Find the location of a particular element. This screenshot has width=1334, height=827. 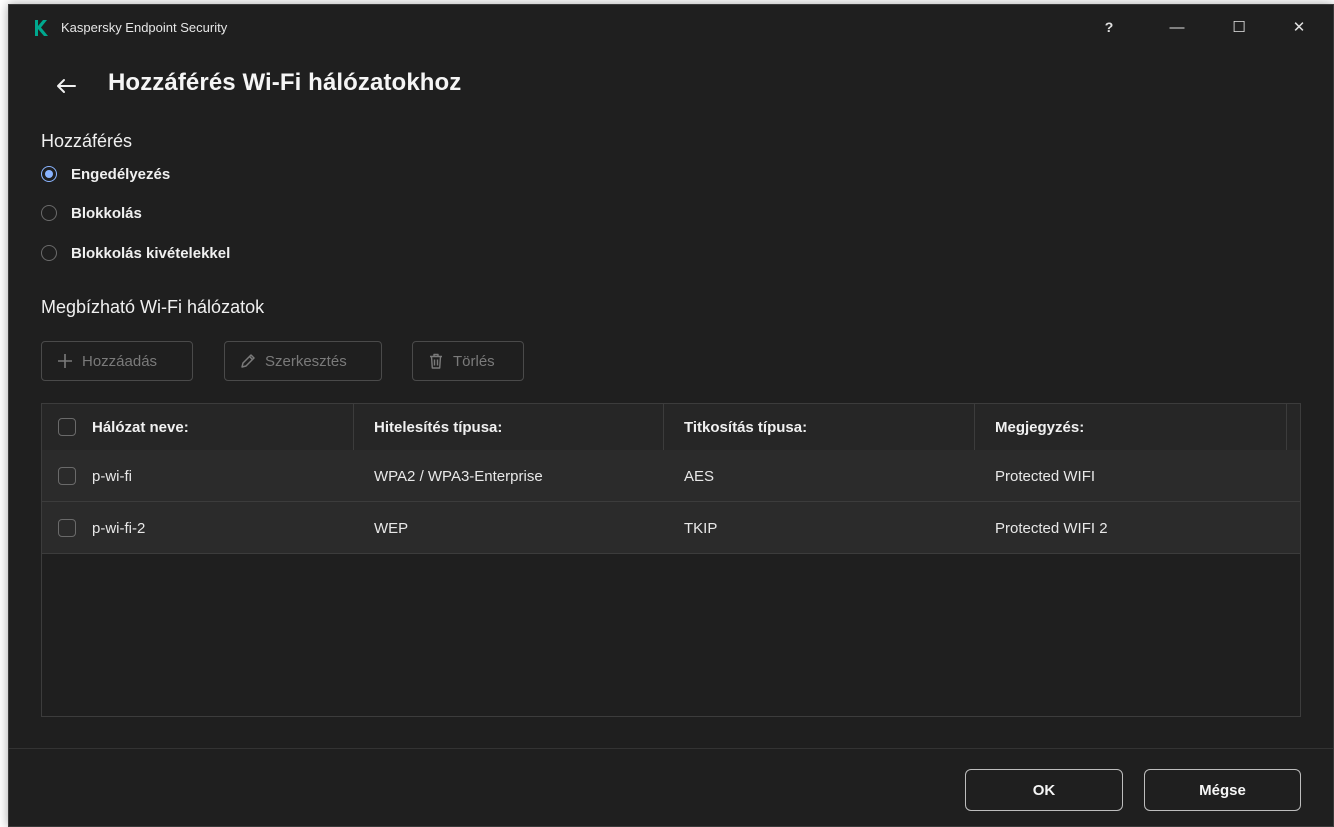

edit-button-label: Szerkesztés is located at coordinates (306, 361).